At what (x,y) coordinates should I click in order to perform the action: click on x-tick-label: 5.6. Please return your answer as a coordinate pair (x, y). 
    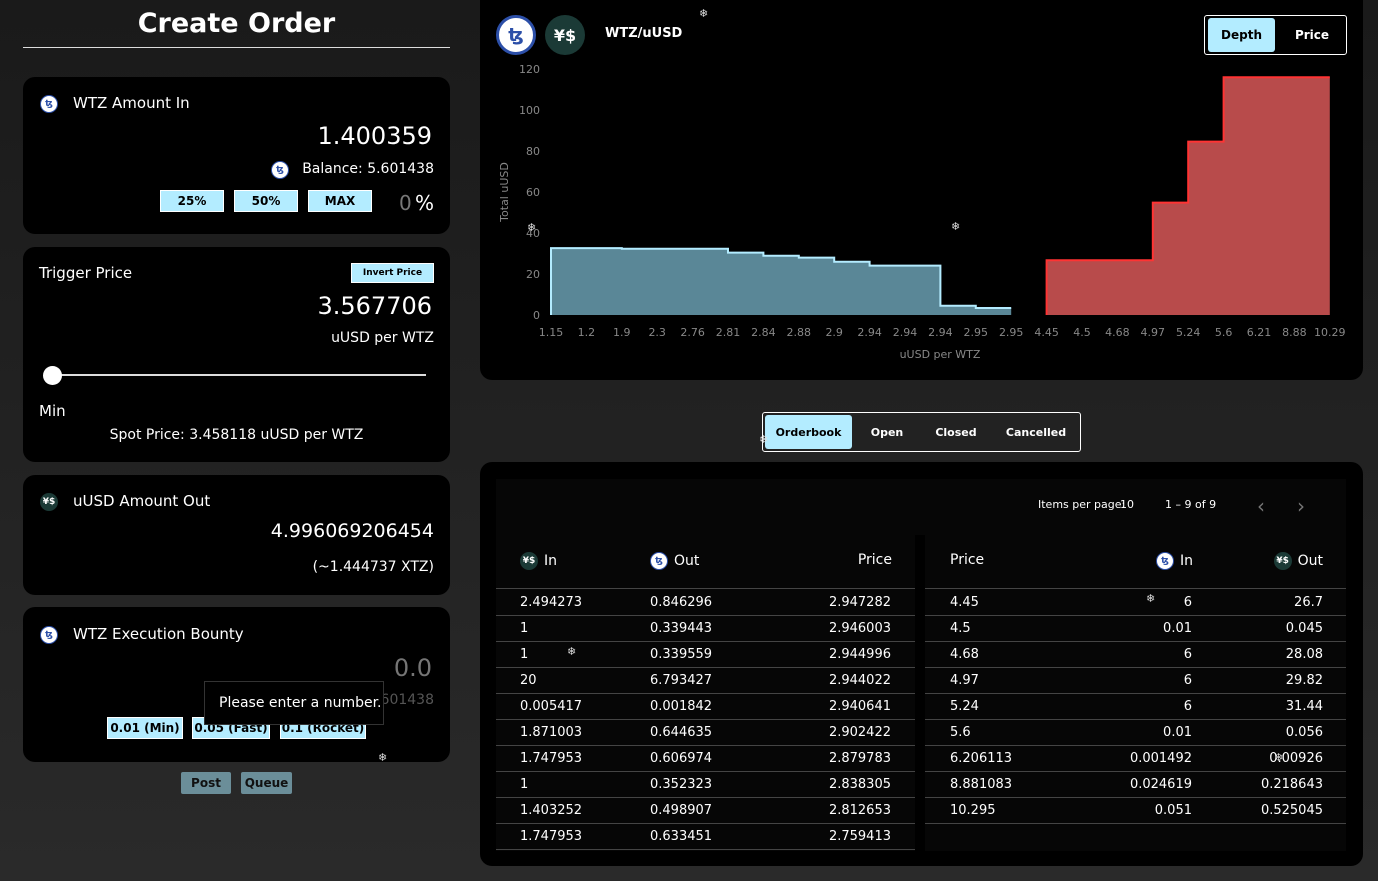
    Looking at the image, I should click on (1224, 332).